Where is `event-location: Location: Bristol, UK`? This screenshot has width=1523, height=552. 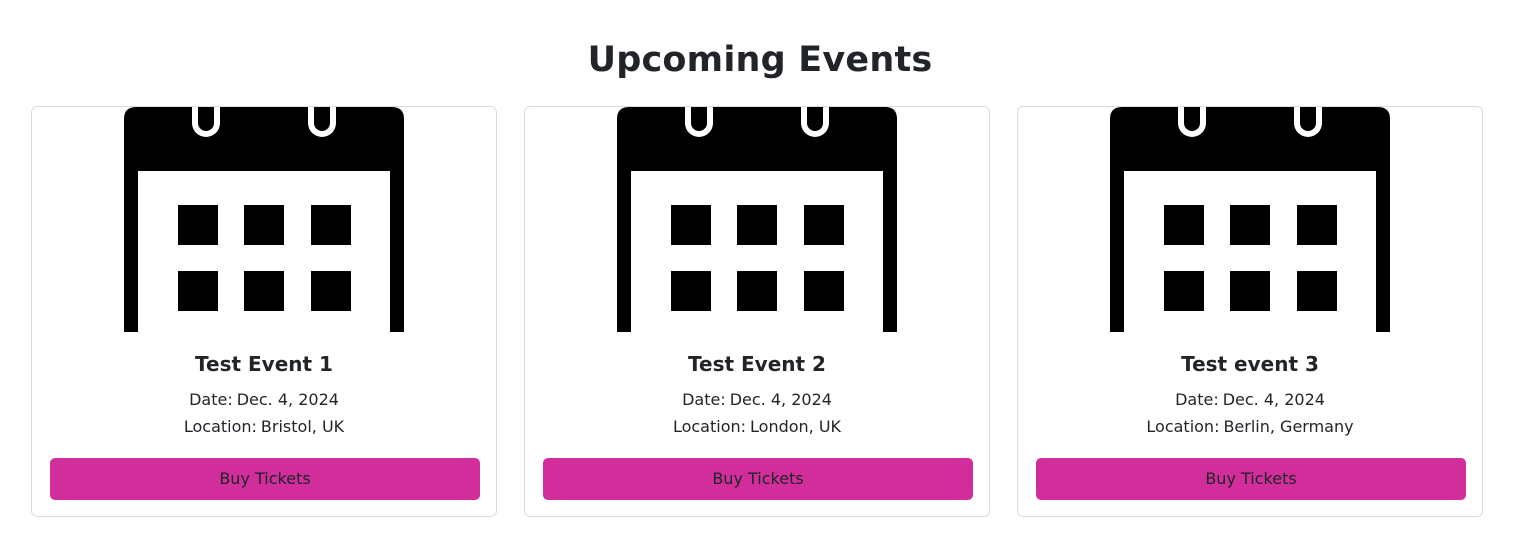
event-location: Location: Bristol, UK is located at coordinates (264, 427).